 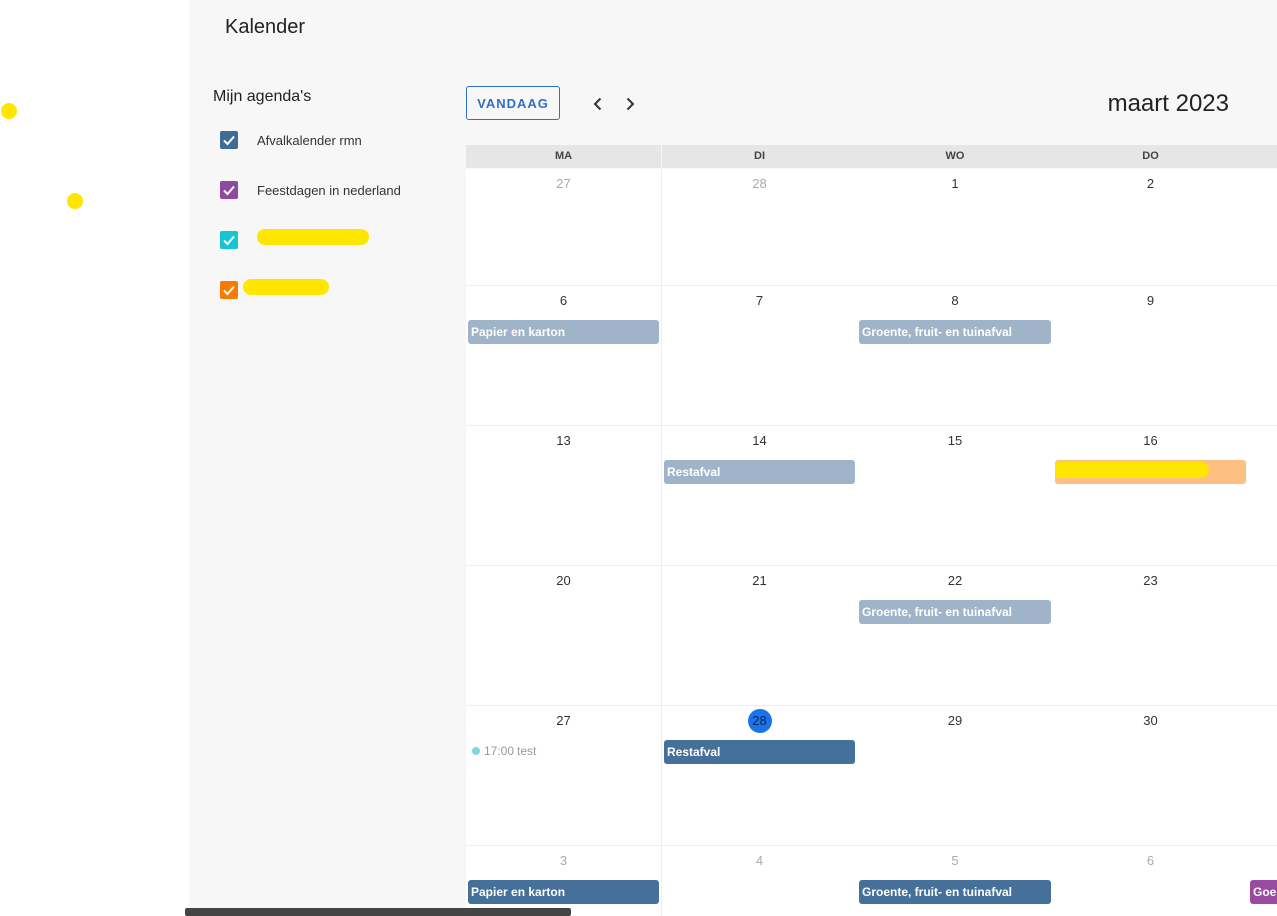 What do you see at coordinates (955, 356) in the screenshot?
I see `day-cell: 8 Groente, fruit- en tuinafval` at bounding box center [955, 356].